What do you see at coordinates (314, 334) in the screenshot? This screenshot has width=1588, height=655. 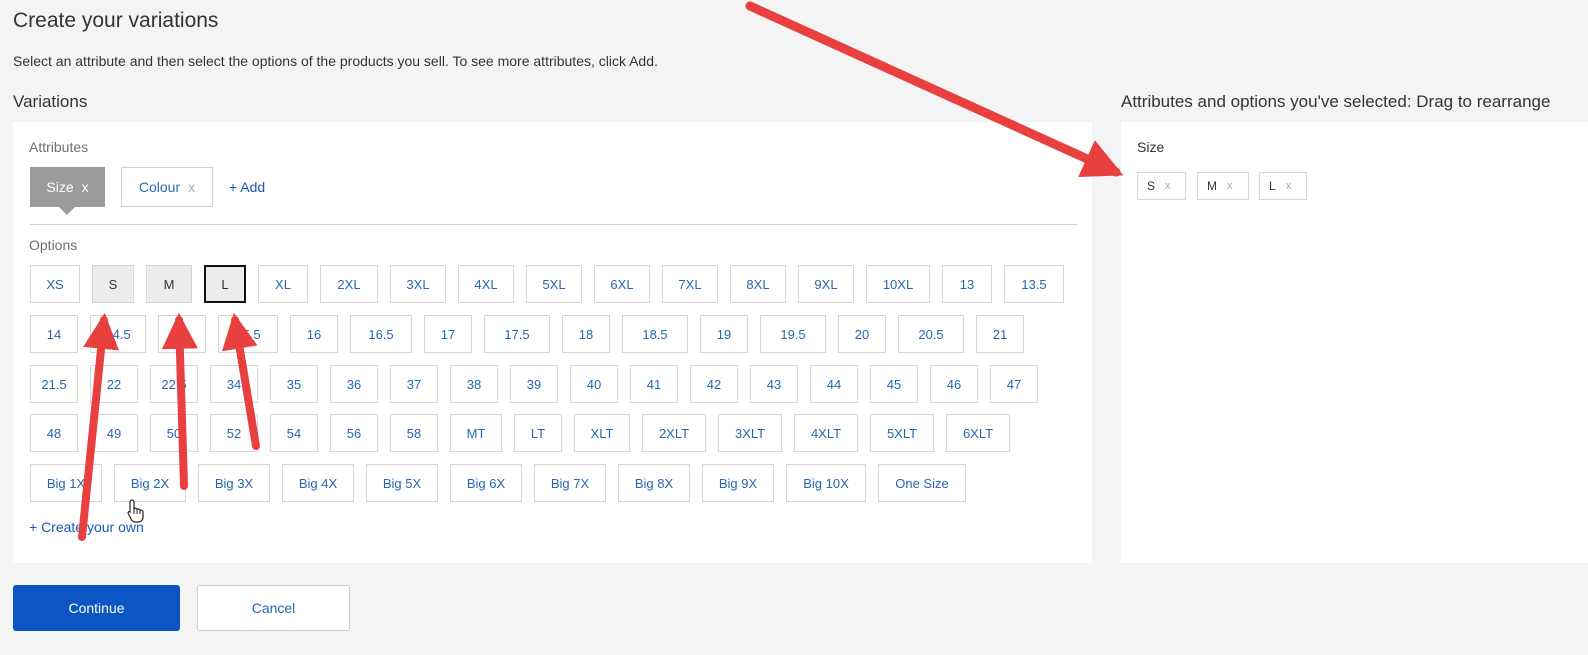 I see `option-button: 16` at bounding box center [314, 334].